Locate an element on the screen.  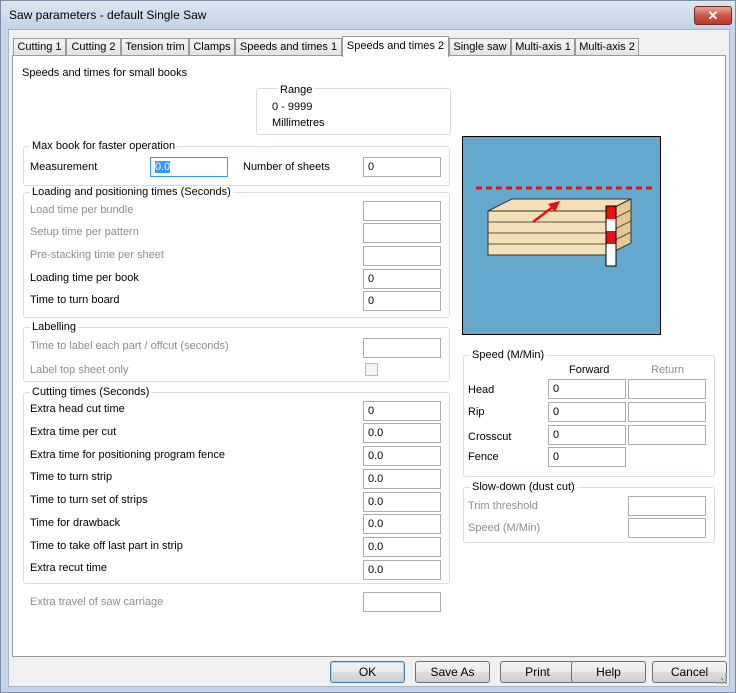
trim-threshold-input is located at coordinates (667, 506).